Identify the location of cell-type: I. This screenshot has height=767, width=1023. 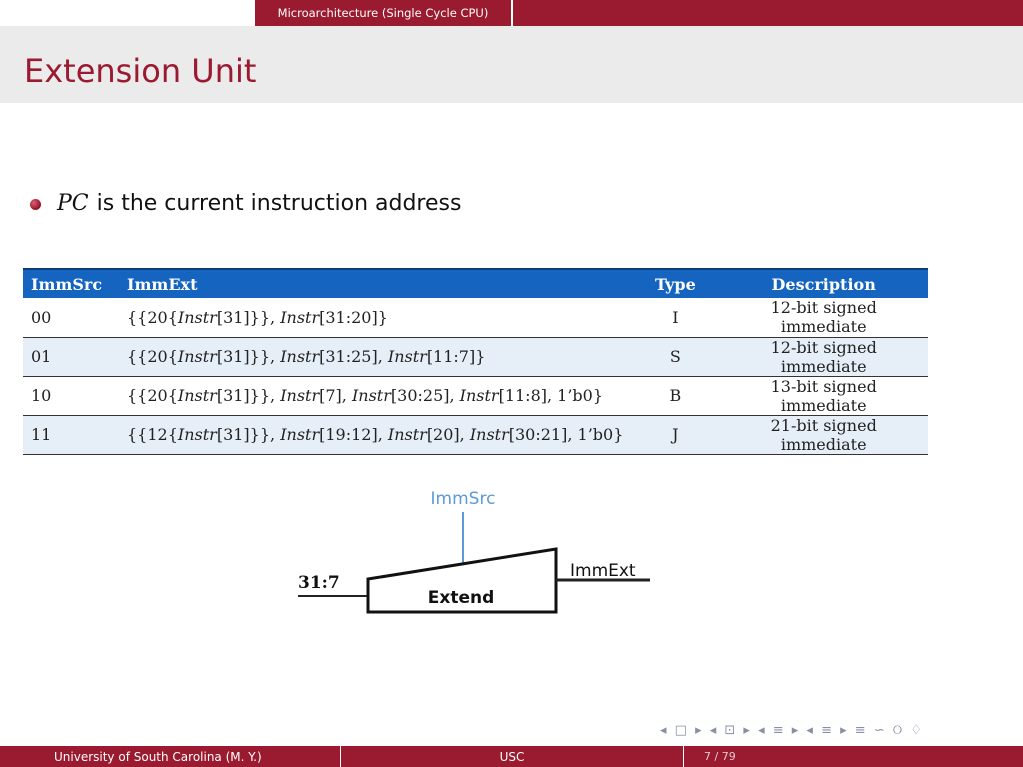
(675, 318).